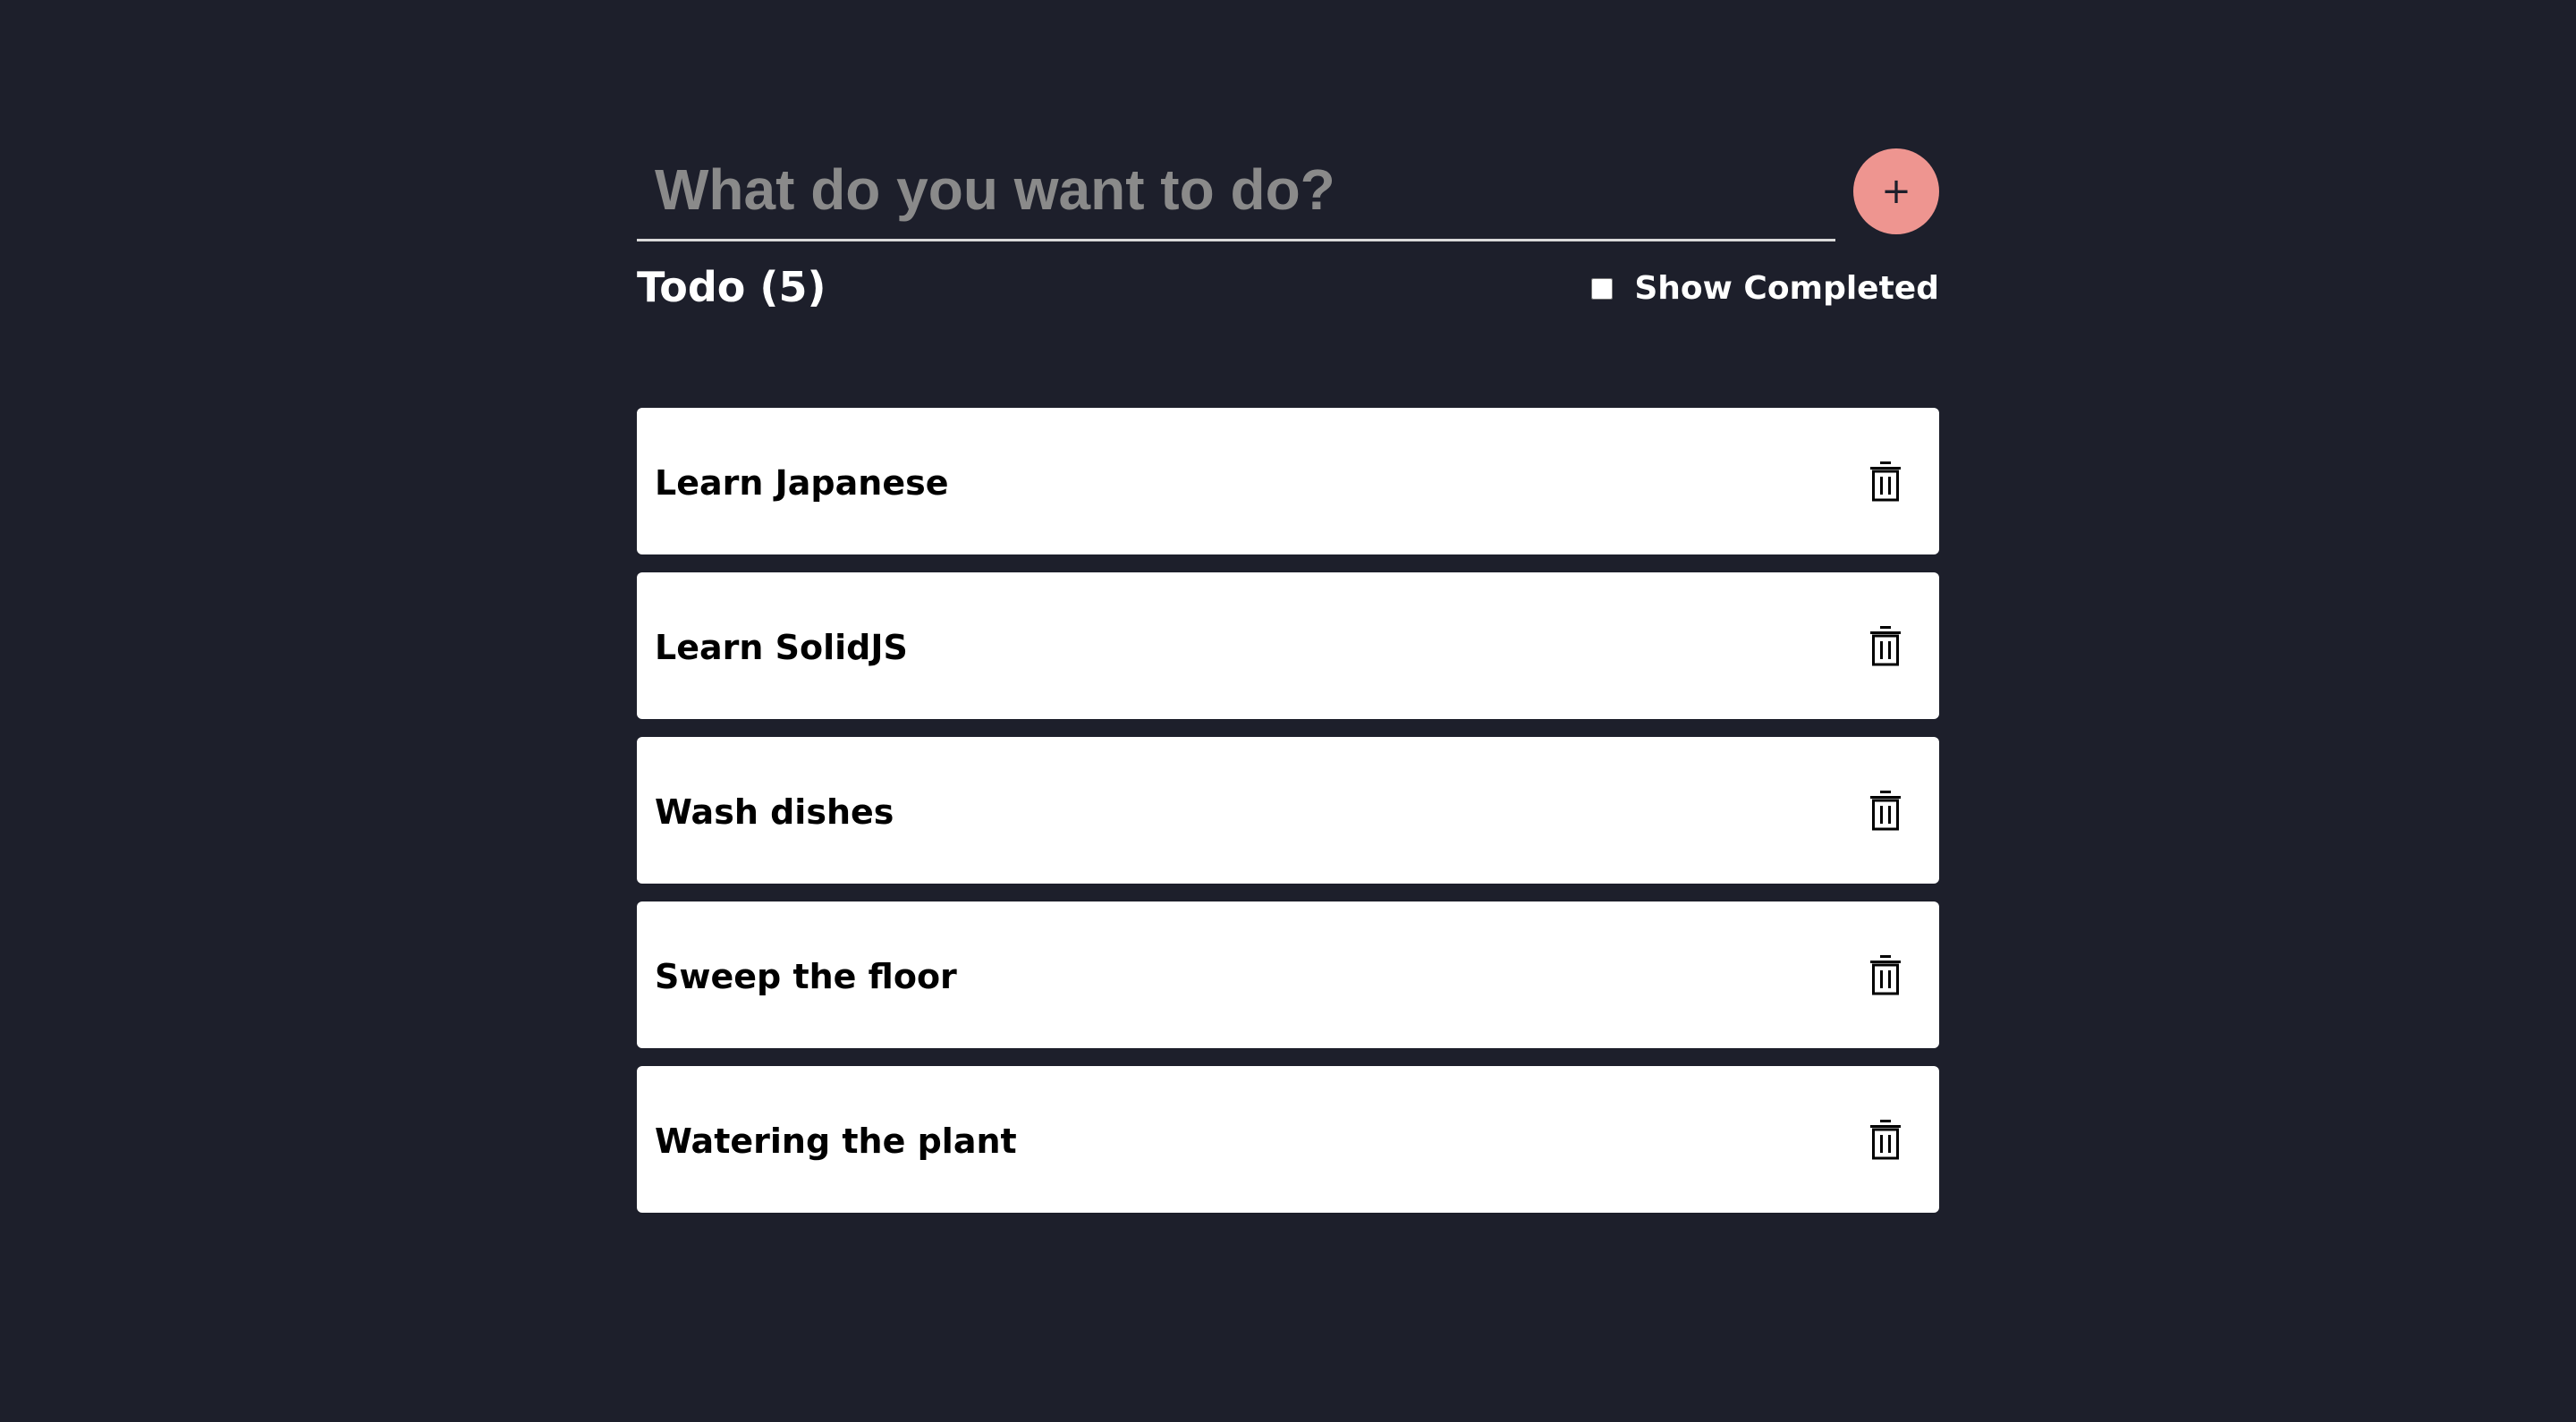  What do you see at coordinates (1896, 191) in the screenshot?
I see `add-todo-button: +` at bounding box center [1896, 191].